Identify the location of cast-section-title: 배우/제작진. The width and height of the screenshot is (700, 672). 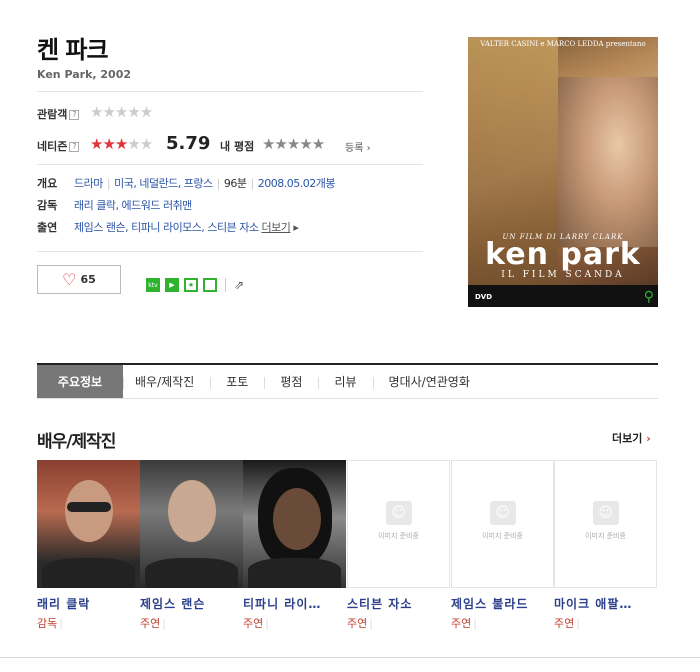
(76, 442).